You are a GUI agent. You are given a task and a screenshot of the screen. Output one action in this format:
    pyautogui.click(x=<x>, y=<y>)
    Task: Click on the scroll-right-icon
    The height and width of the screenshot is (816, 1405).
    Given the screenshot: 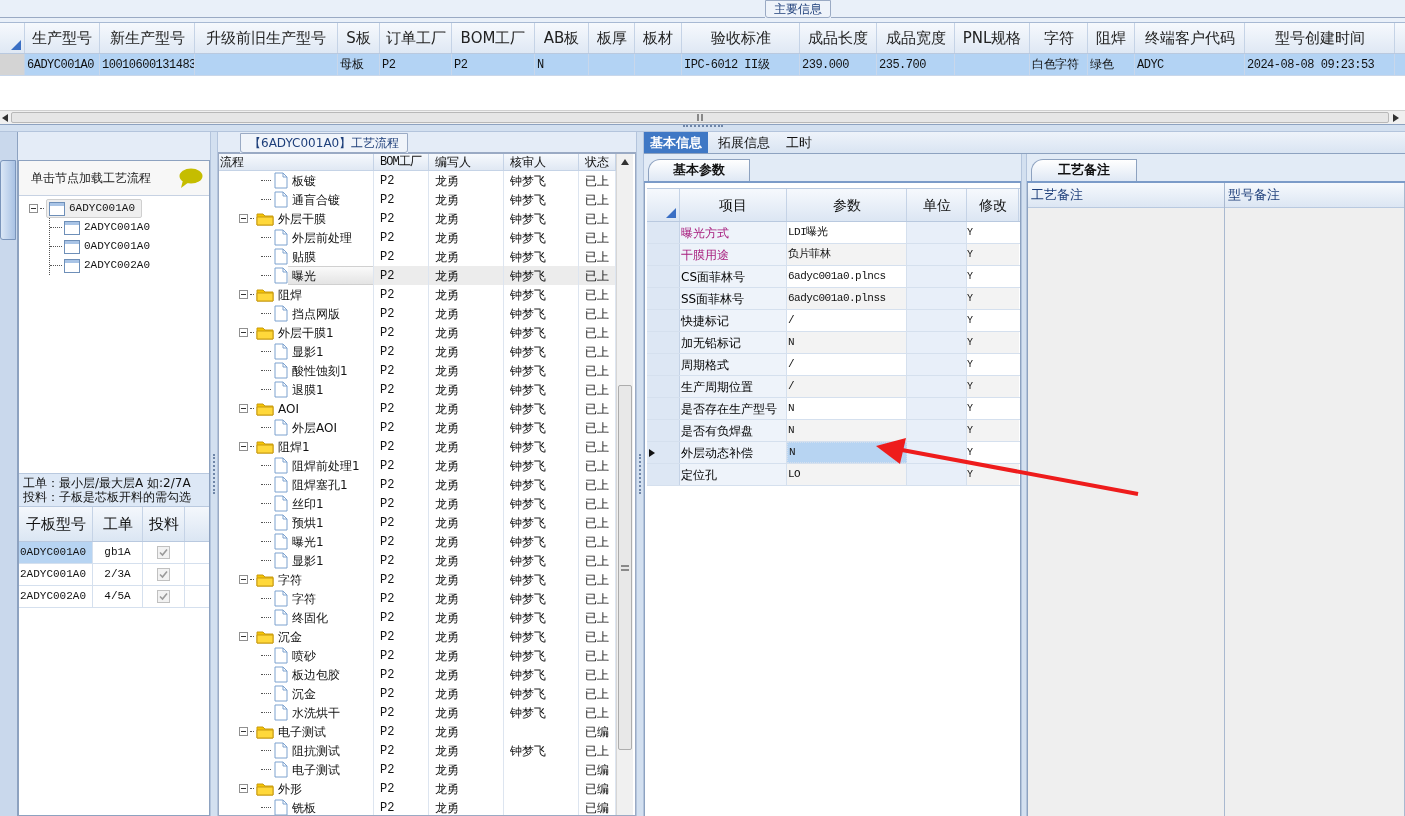 What is the action you would take?
    pyautogui.click(x=1396, y=117)
    